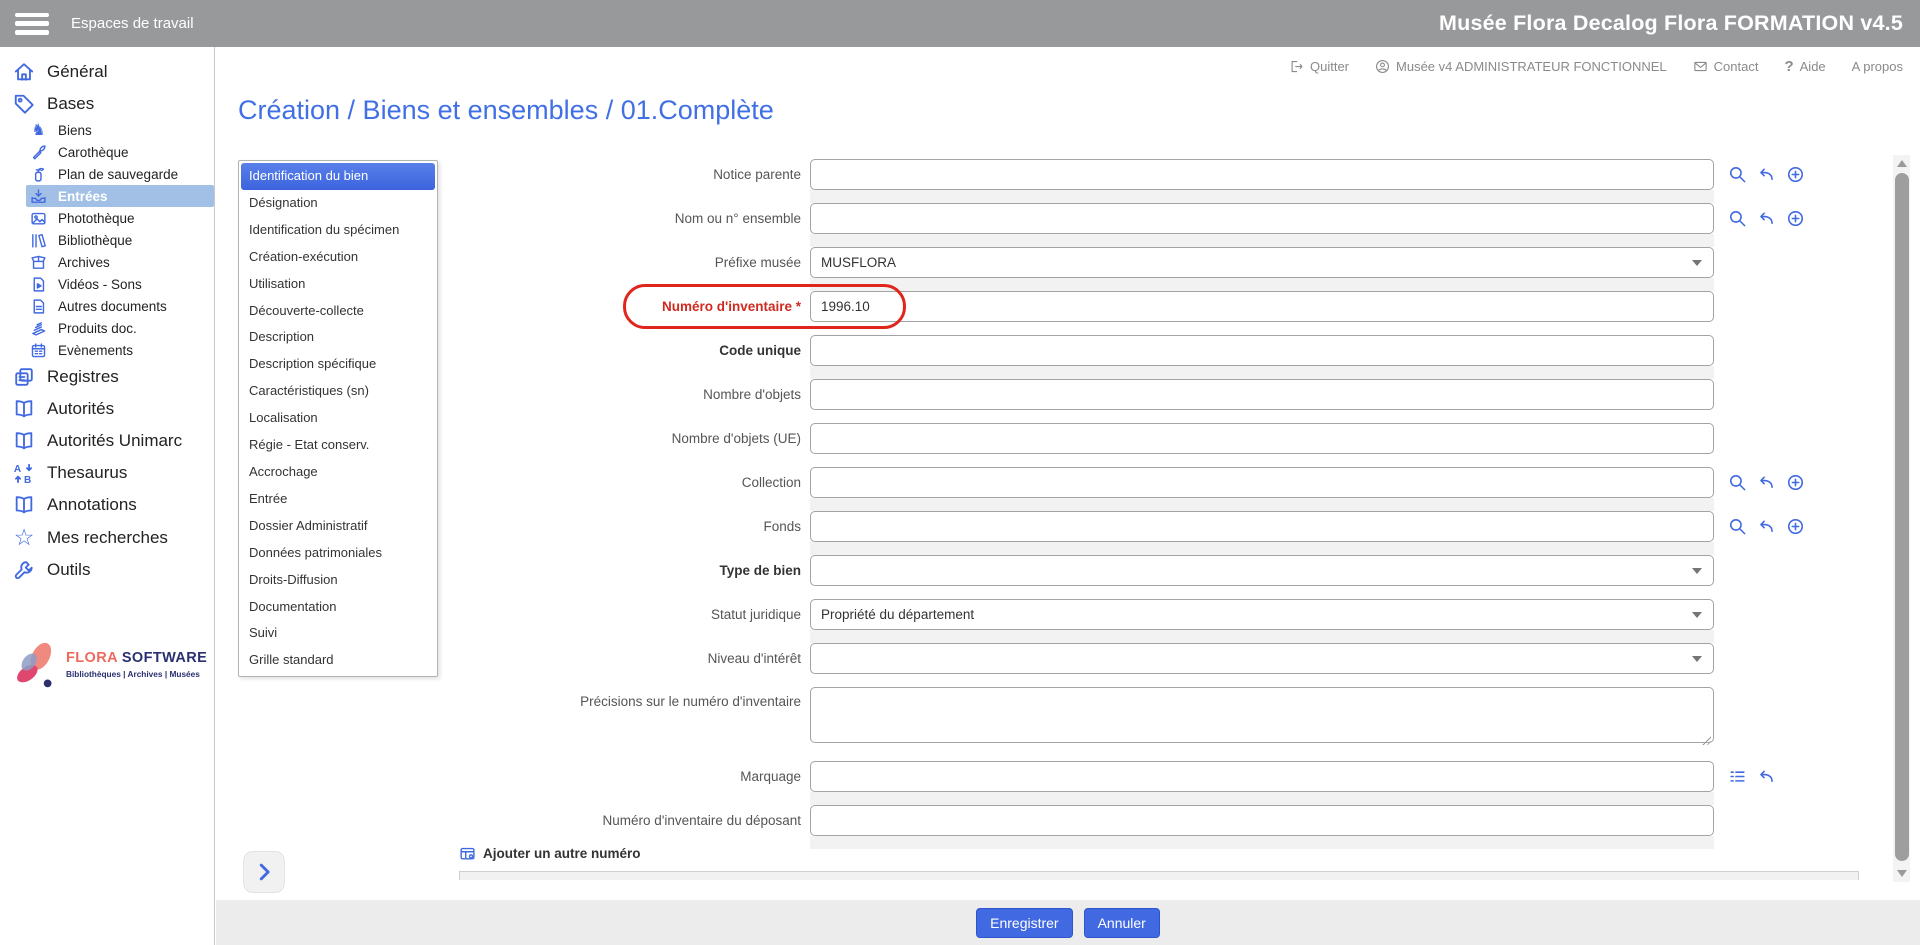  What do you see at coordinates (1121, 922) in the screenshot?
I see `cancel-button: Annuler` at bounding box center [1121, 922].